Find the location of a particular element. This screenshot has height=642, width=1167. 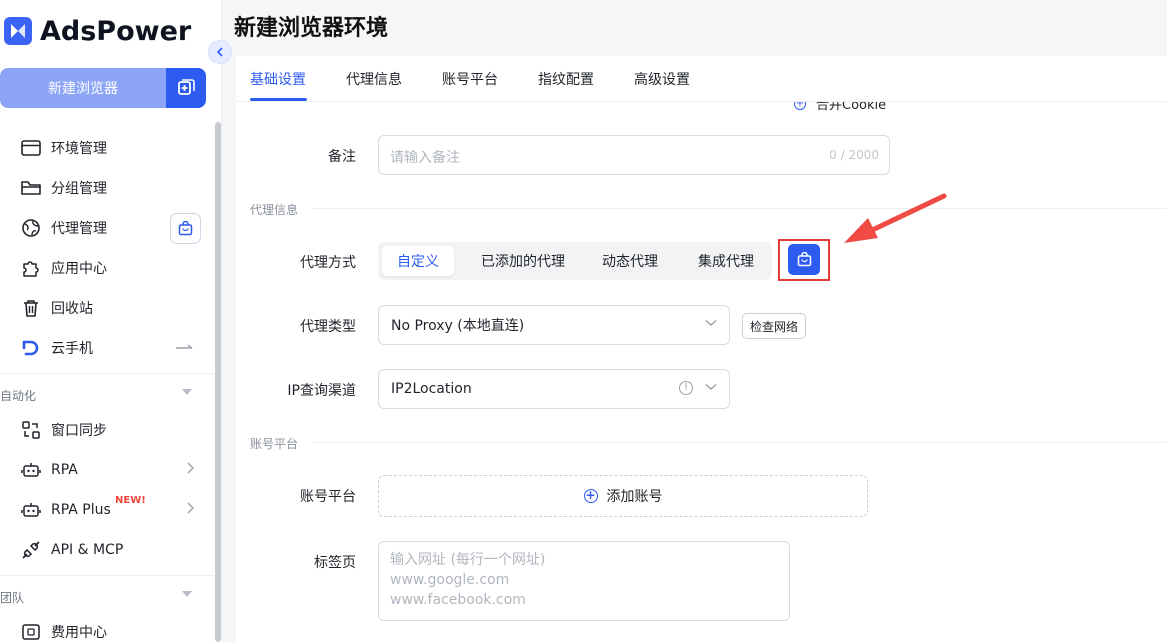

robot-icon is located at coordinates (31, 470).